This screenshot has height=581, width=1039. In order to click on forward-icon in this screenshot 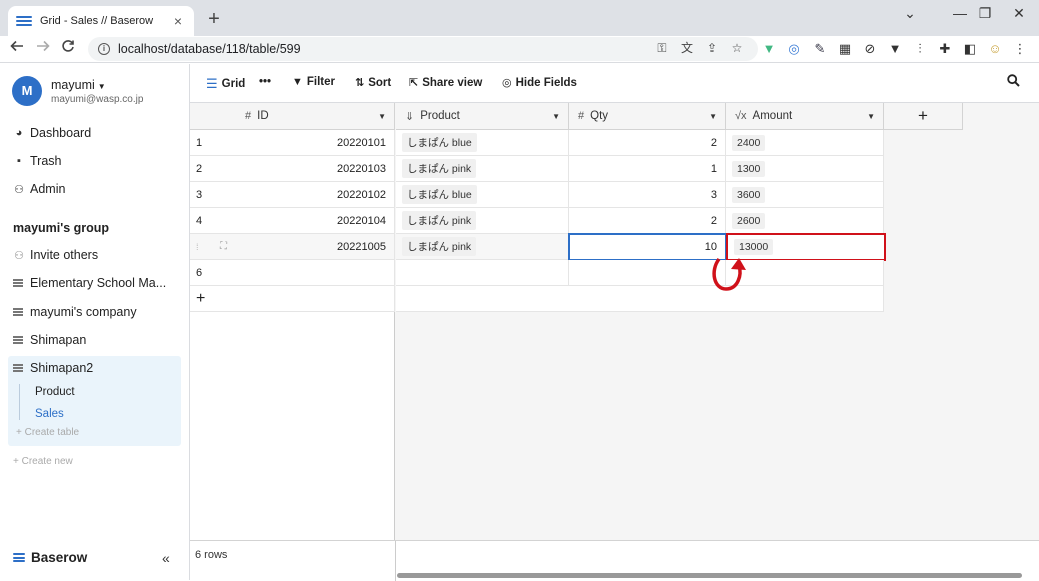, I will do `click(43, 49)`.